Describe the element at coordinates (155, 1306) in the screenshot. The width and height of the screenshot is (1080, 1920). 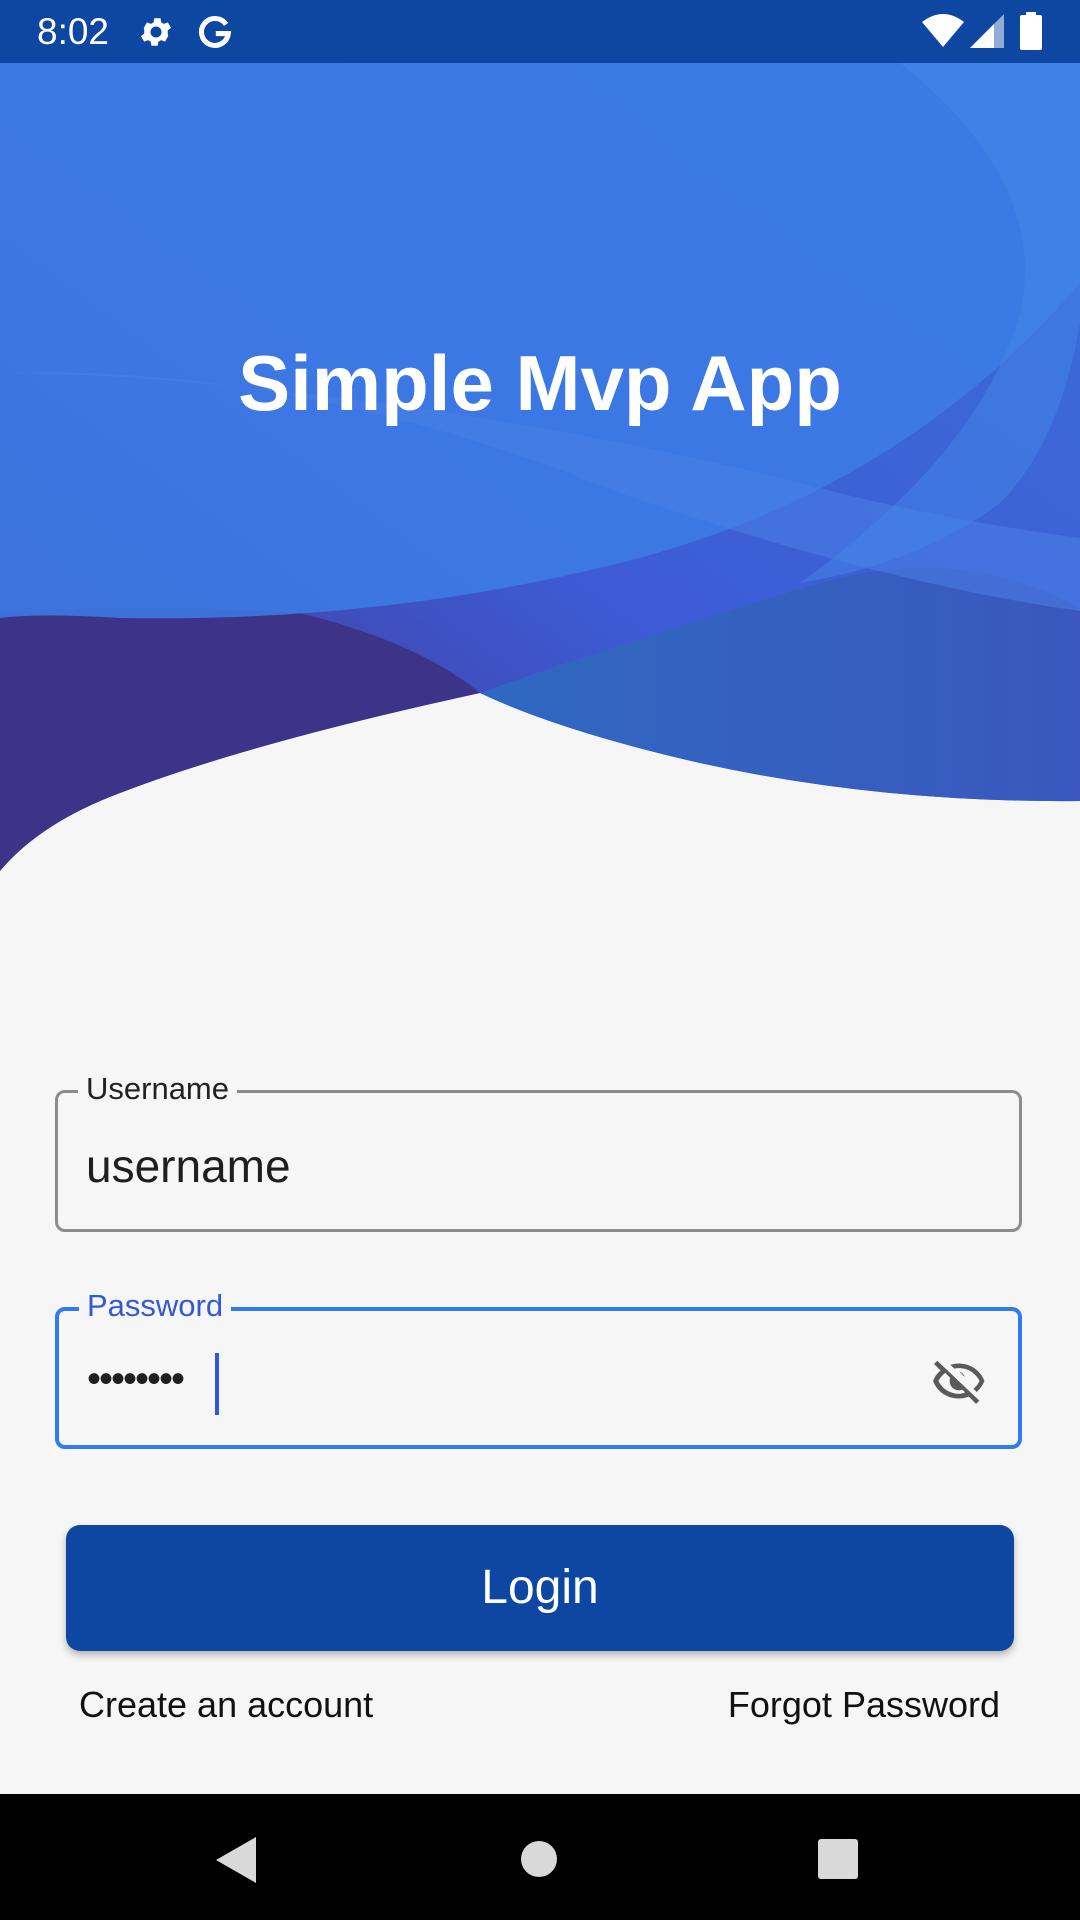
I see `password-label: Password` at that location.